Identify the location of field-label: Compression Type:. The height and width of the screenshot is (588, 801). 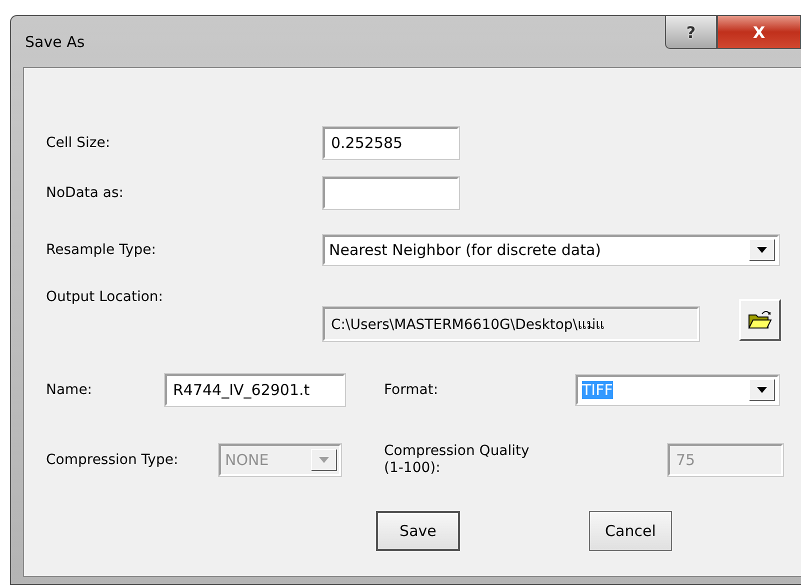
(113, 460).